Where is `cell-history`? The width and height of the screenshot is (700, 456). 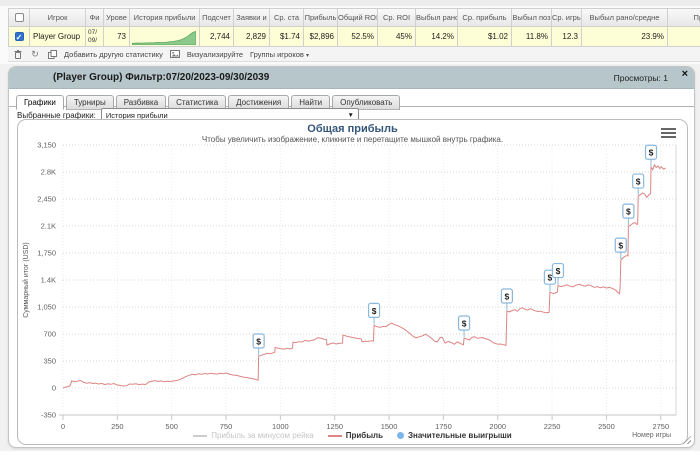
cell-history is located at coordinates (165, 37).